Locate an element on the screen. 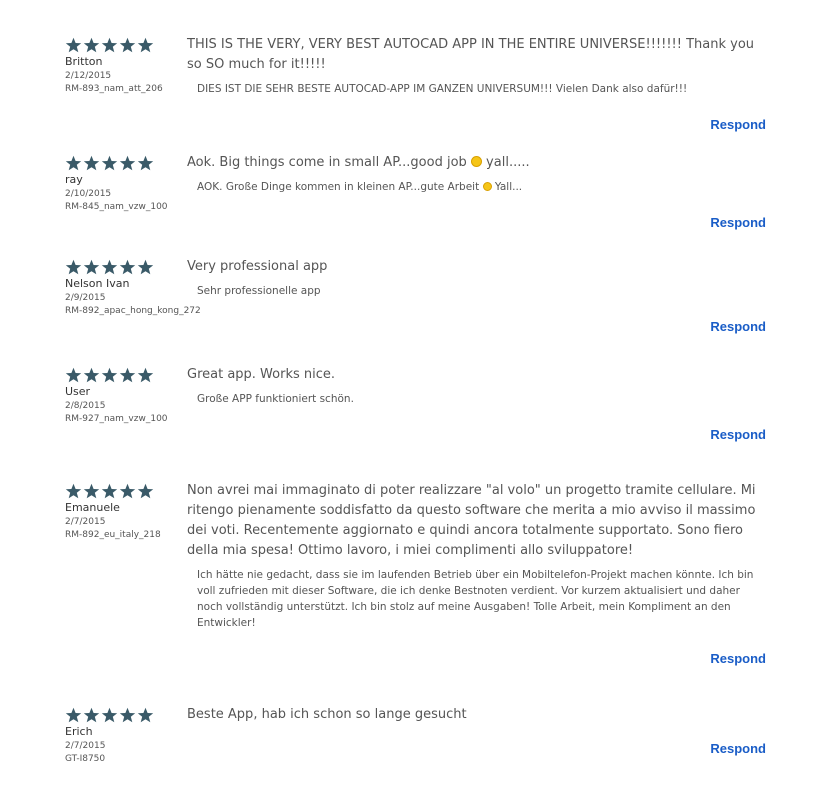 The width and height of the screenshot is (826, 805). review-translation: Große APP funktioniert schön. is located at coordinates (275, 399).